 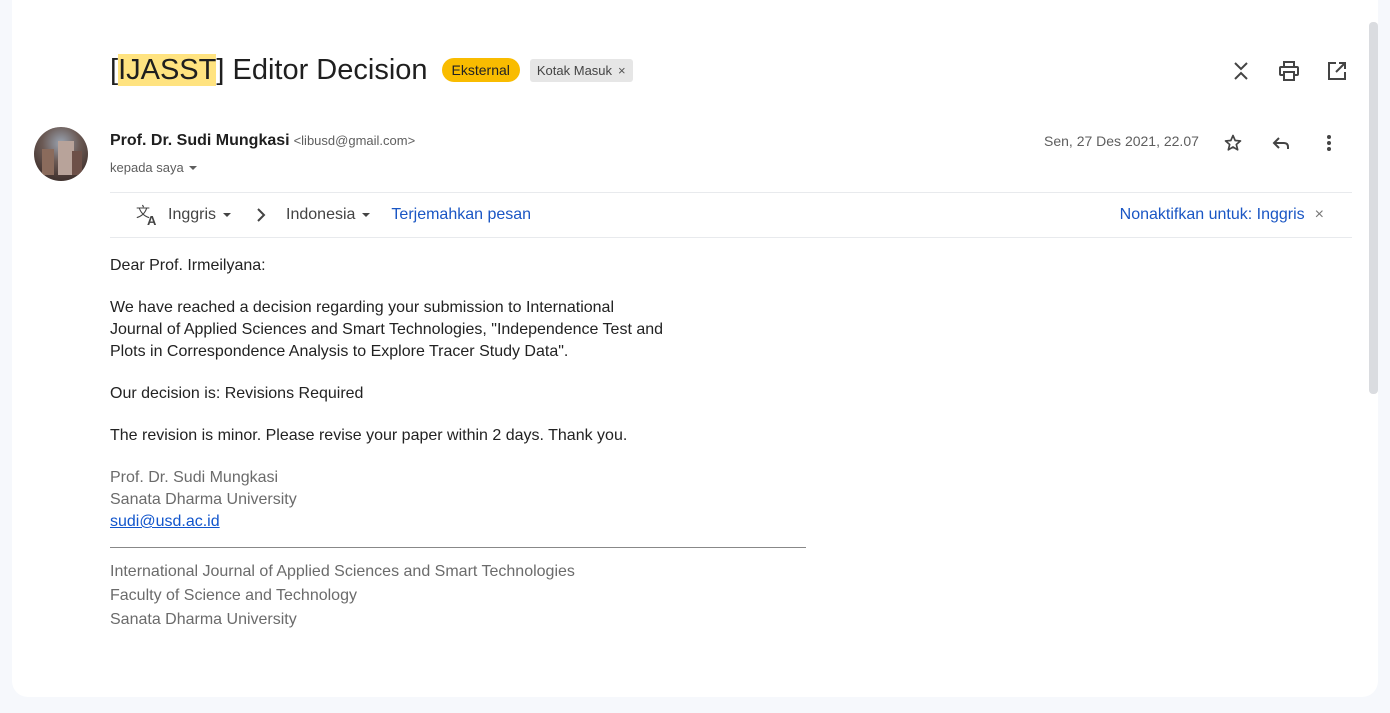 What do you see at coordinates (203, 619) in the screenshot?
I see `footer-university: Sanata Dharma University` at bounding box center [203, 619].